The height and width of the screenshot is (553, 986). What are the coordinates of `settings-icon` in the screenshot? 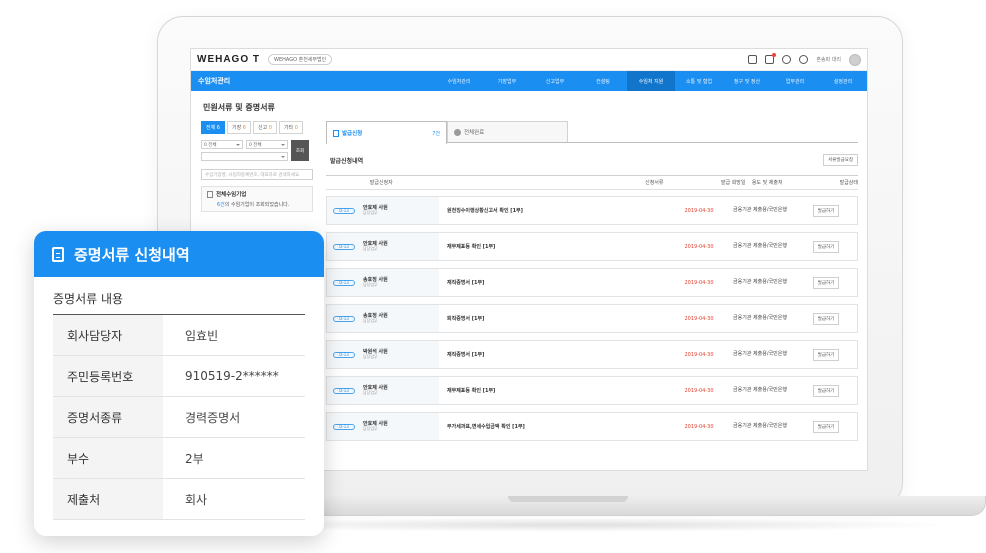 It's located at (787, 59).